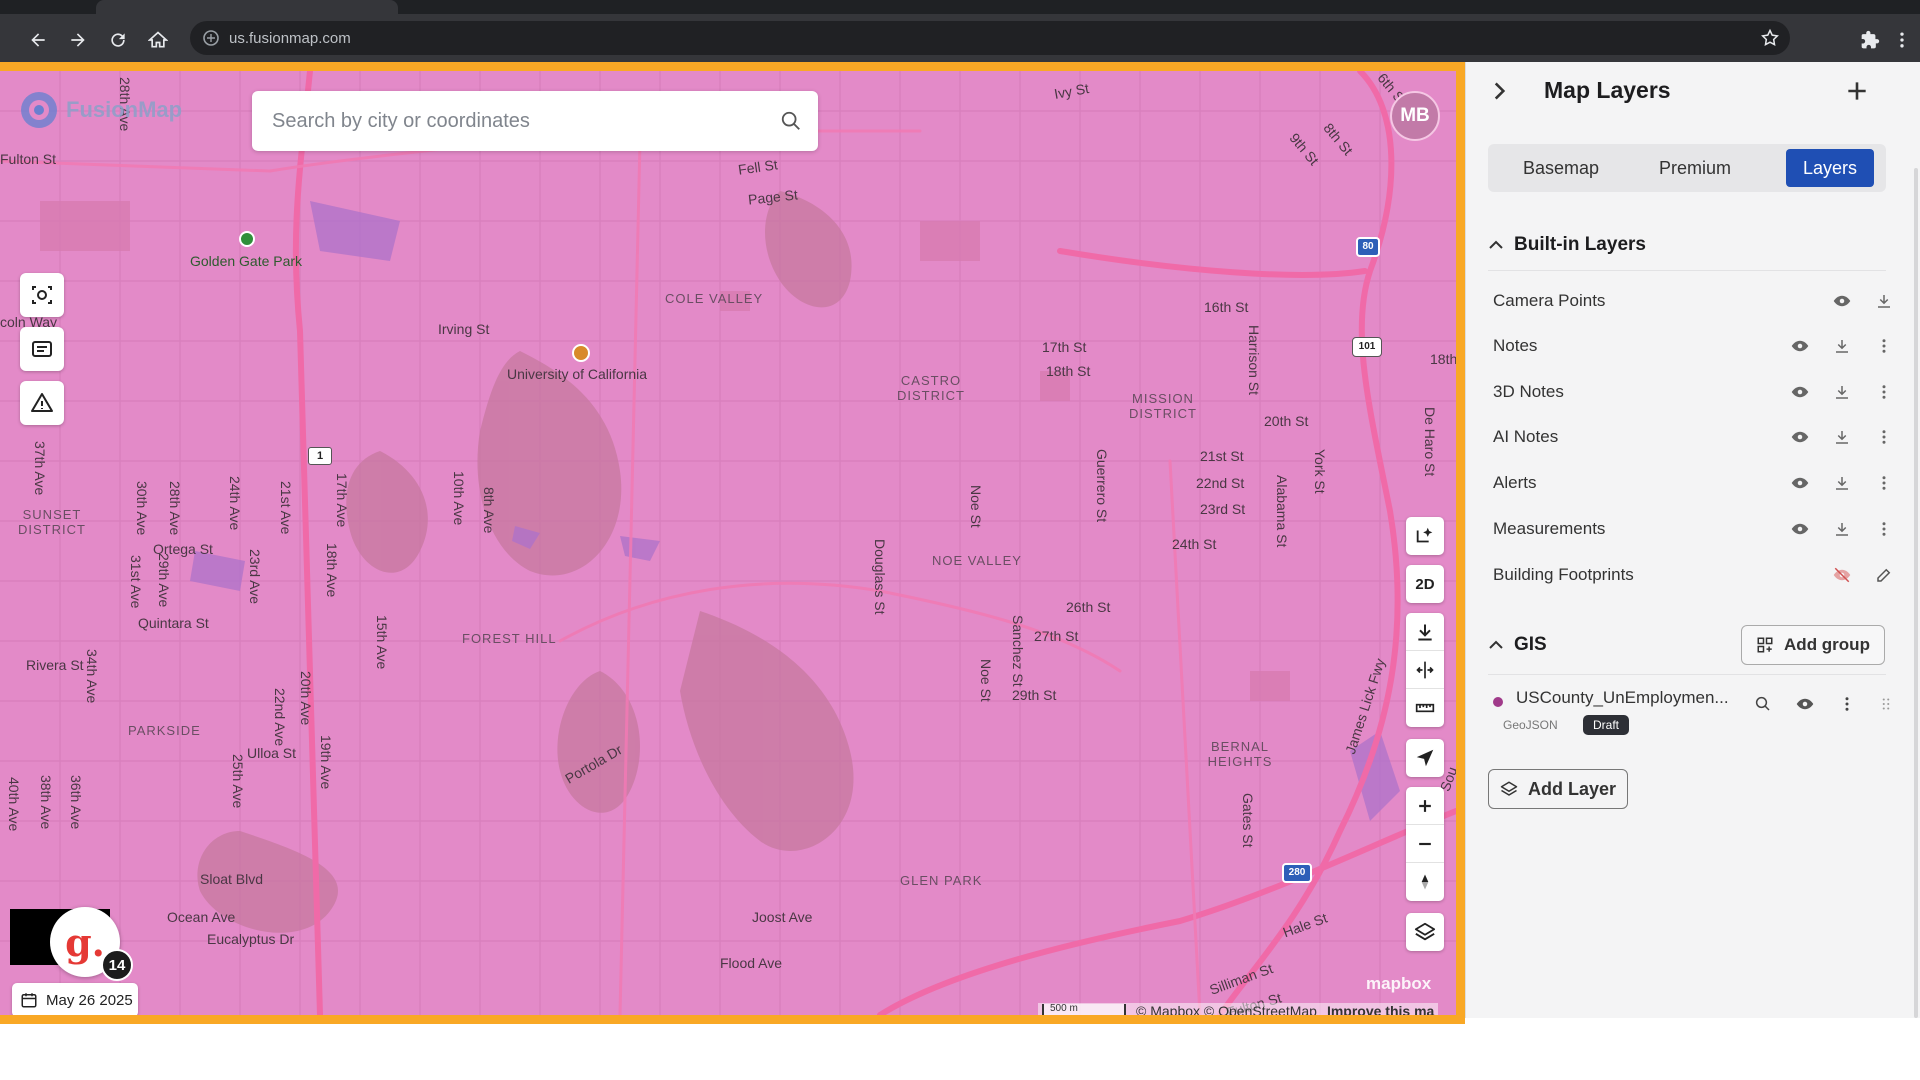 The width and height of the screenshot is (1920, 1080). I want to click on tab-layers: Layers, so click(1830, 168).